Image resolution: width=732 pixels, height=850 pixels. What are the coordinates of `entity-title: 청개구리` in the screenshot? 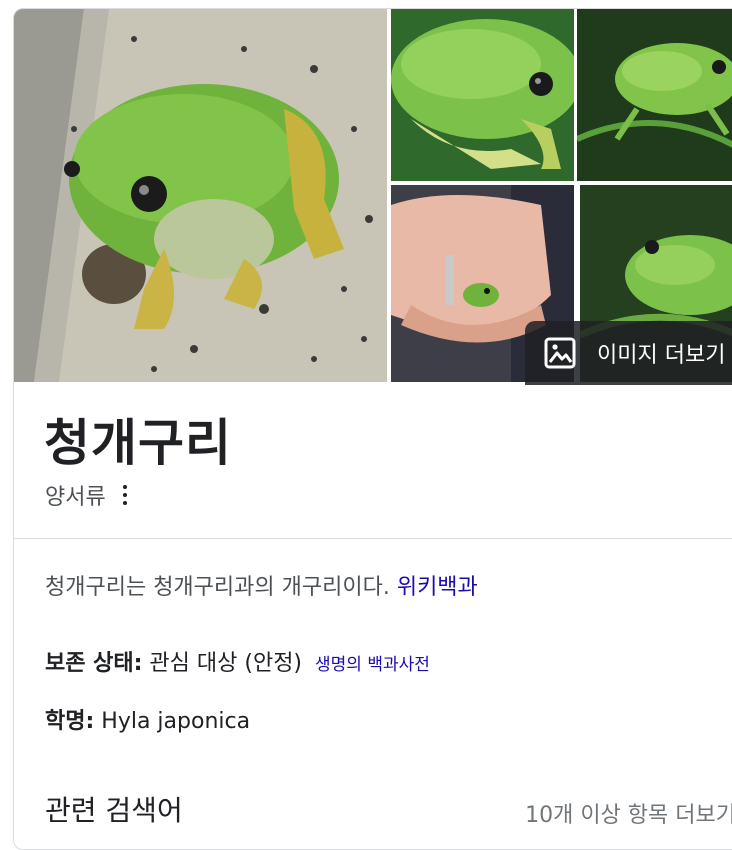 It's located at (138, 443).